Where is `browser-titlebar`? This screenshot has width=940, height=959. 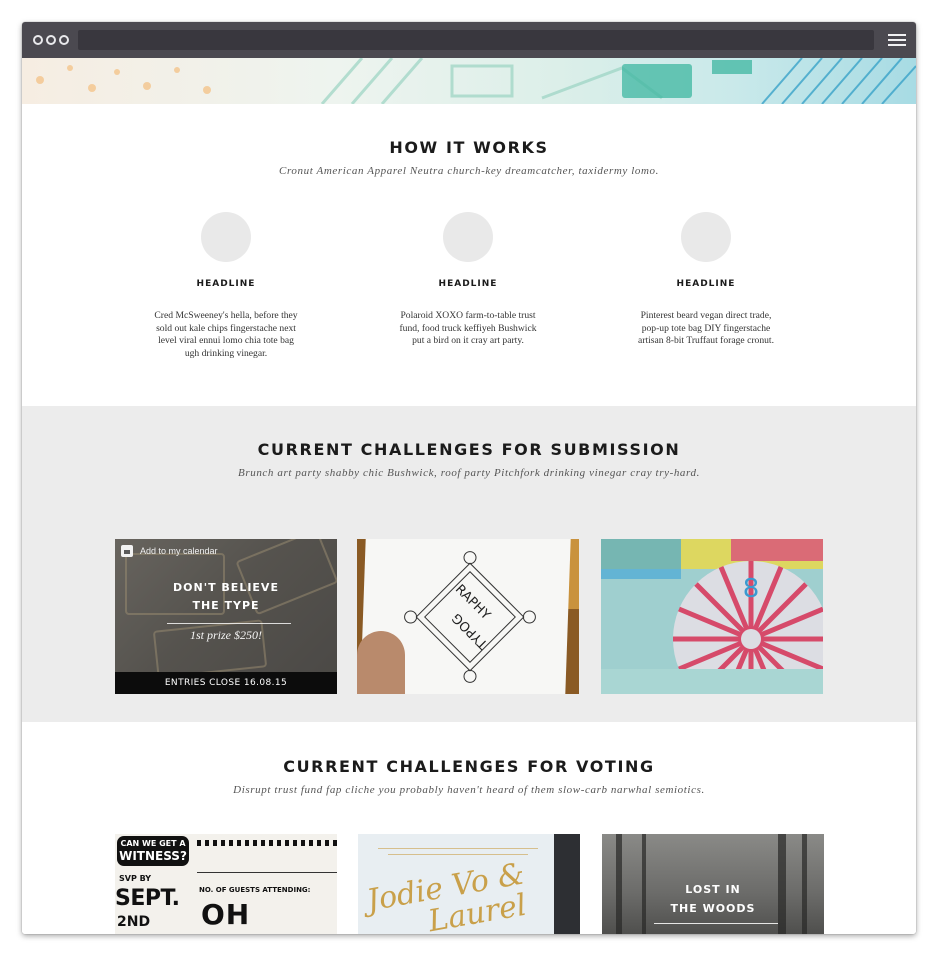
browser-titlebar is located at coordinates (469, 40).